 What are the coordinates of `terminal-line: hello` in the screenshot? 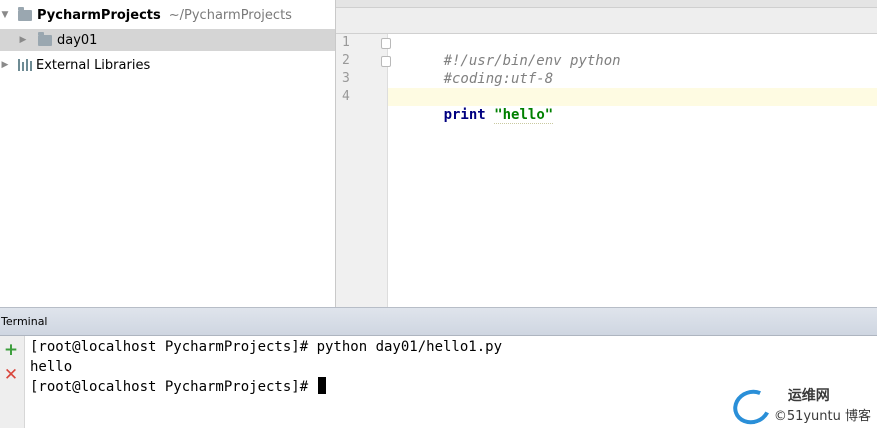 It's located at (51, 367).